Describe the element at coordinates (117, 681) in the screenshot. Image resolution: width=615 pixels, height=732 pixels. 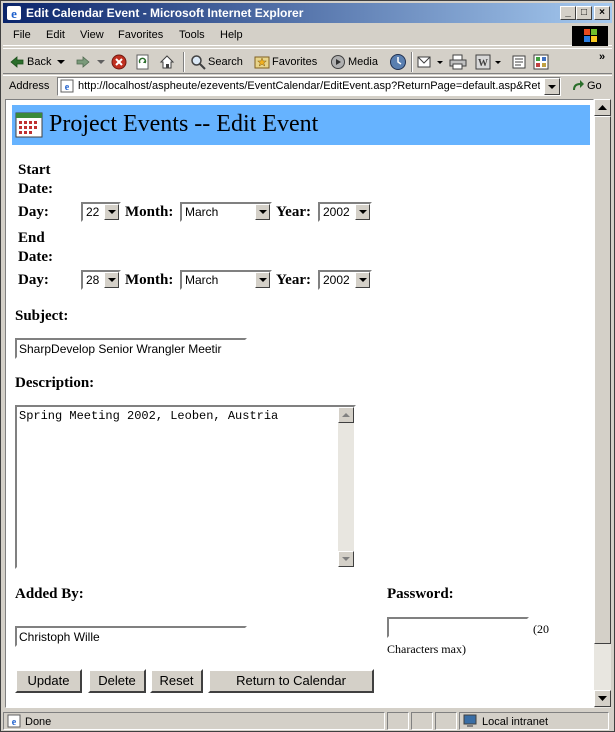
I see `delete-button: Delete` at that location.